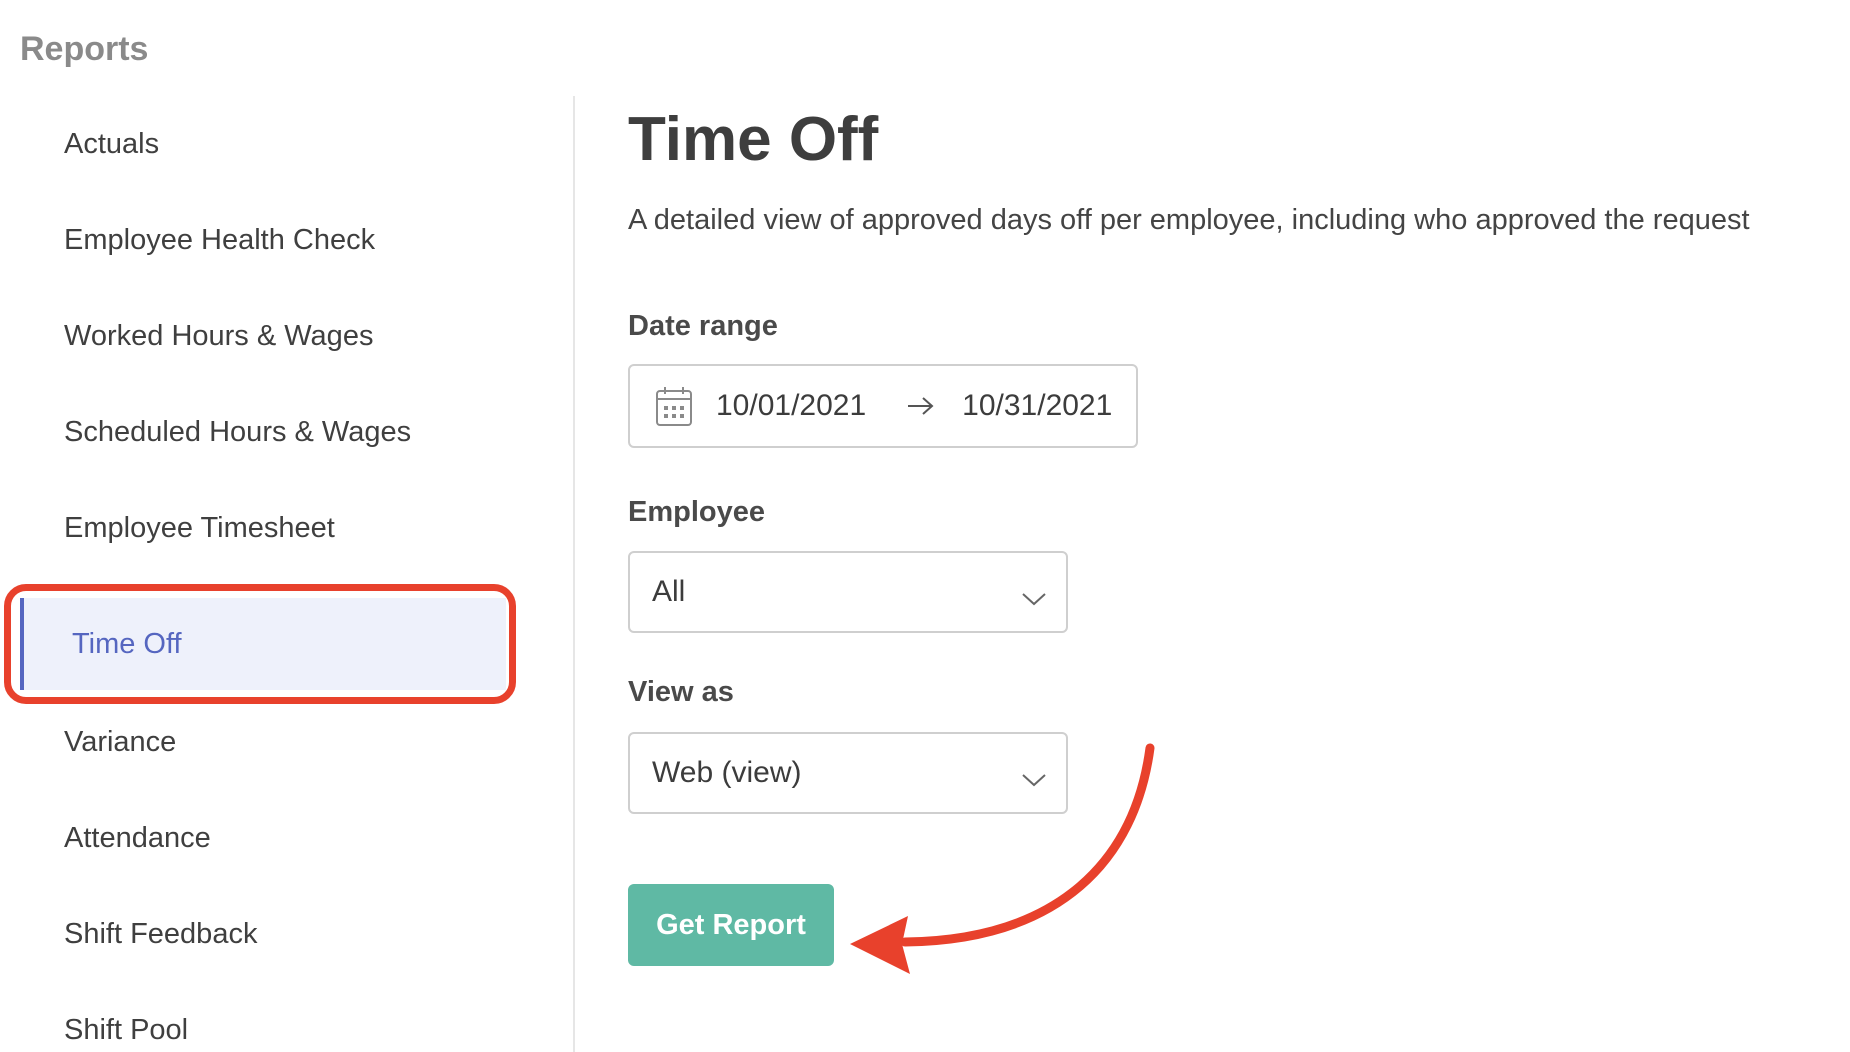  What do you see at coordinates (84, 49) in the screenshot?
I see `page-header-title: Reports` at bounding box center [84, 49].